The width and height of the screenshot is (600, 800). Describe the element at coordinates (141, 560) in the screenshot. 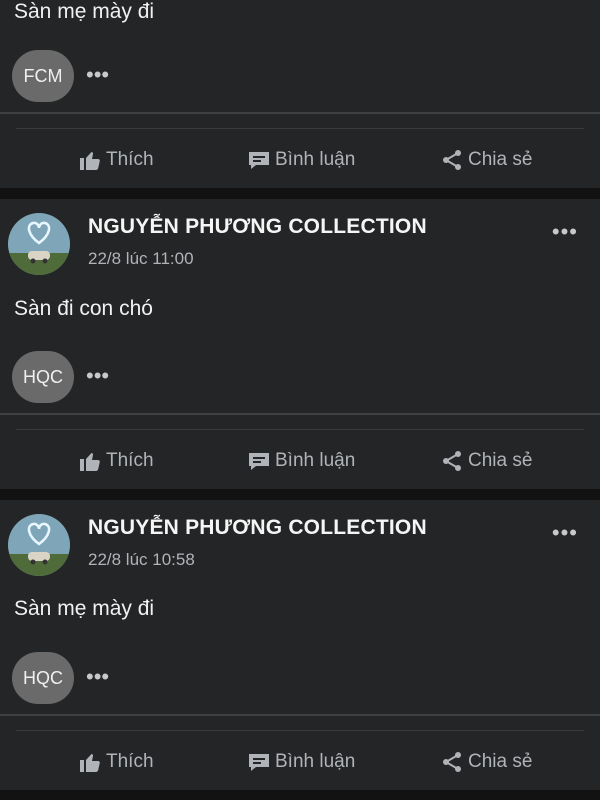

I see `post-timestamp: 22/8 lúc 10:58` at that location.